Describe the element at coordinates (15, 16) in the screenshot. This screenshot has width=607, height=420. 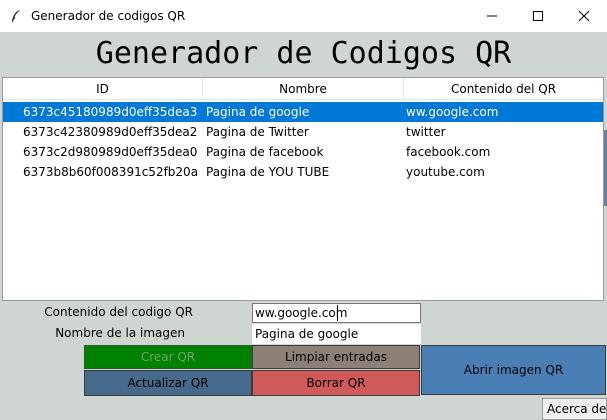
I see `feather-icon` at that location.